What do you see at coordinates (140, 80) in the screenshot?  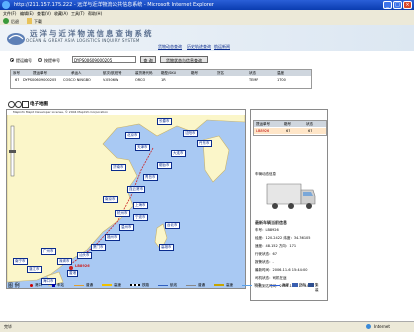 I see `table-cell: ORCO` at bounding box center [140, 80].